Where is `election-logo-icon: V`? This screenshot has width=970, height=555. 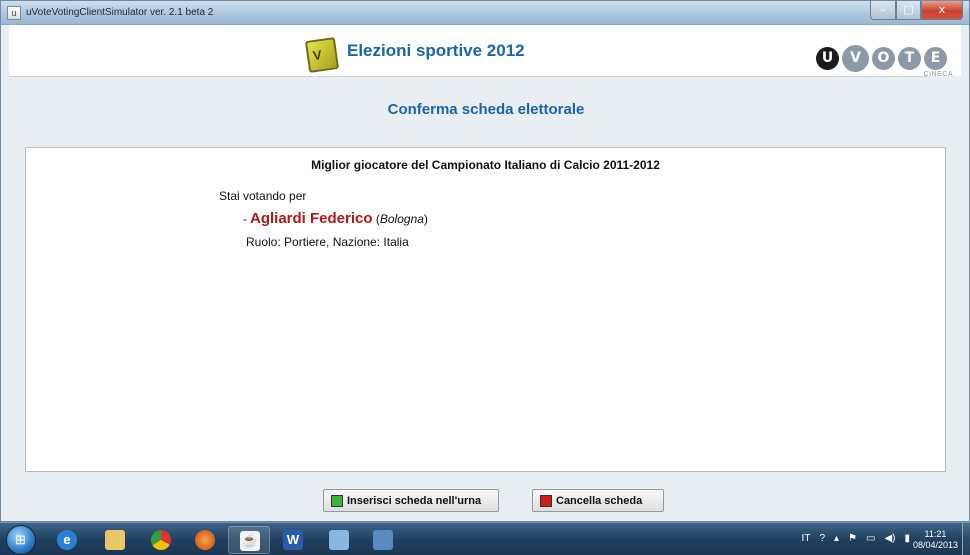 election-logo-icon: V is located at coordinates (322, 55).